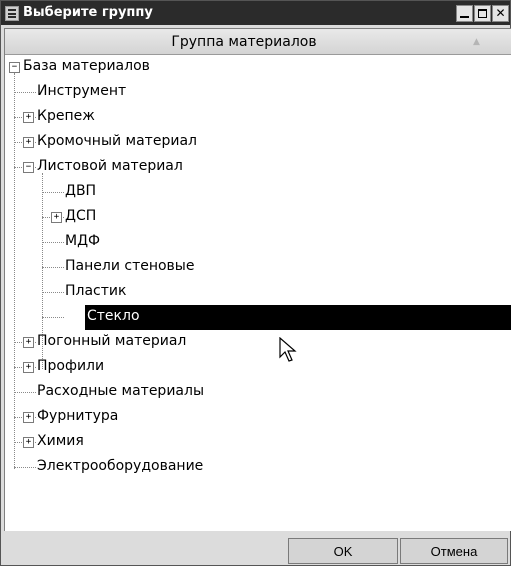 The image size is (511, 566). Describe the element at coordinates (258, 217) in the screenshot. I see `tree-item-chipboard: + ДСП` at that location.